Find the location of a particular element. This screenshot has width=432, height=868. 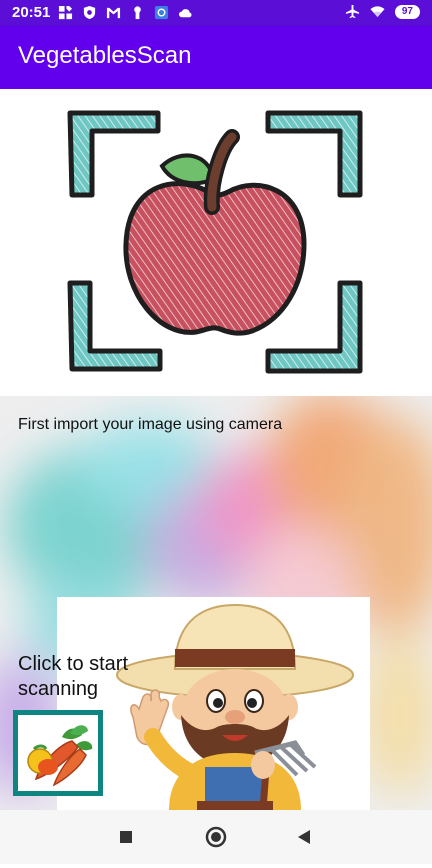

status-time: 20:51 is located at coordinates (31, 12).